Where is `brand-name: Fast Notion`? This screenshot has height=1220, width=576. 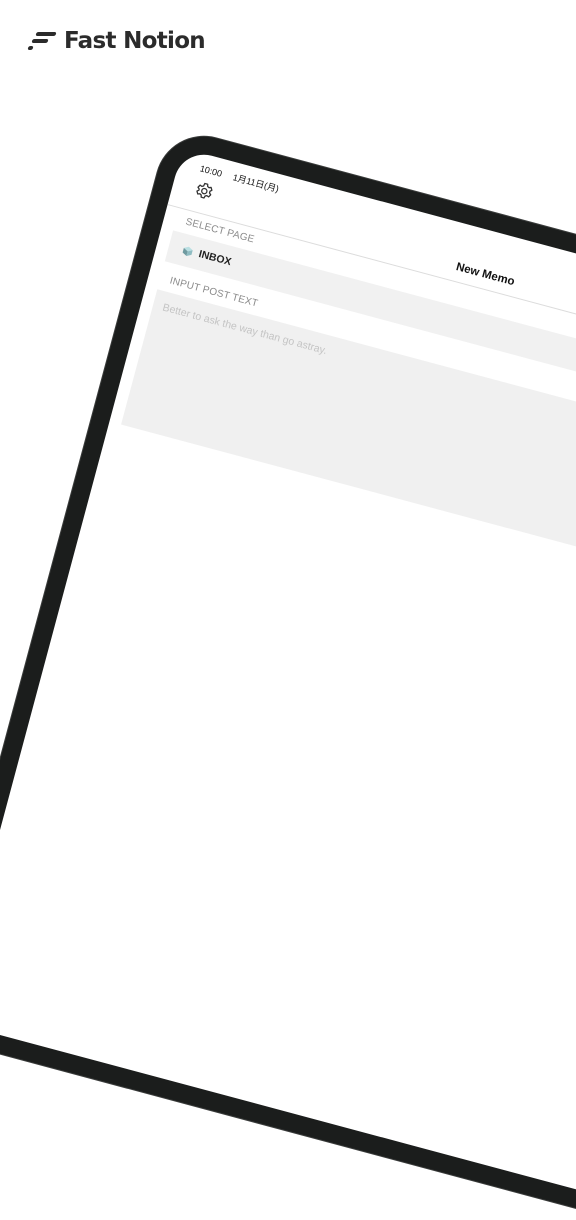 brand-name: Fast Notion is located at coordinates (135, 41).